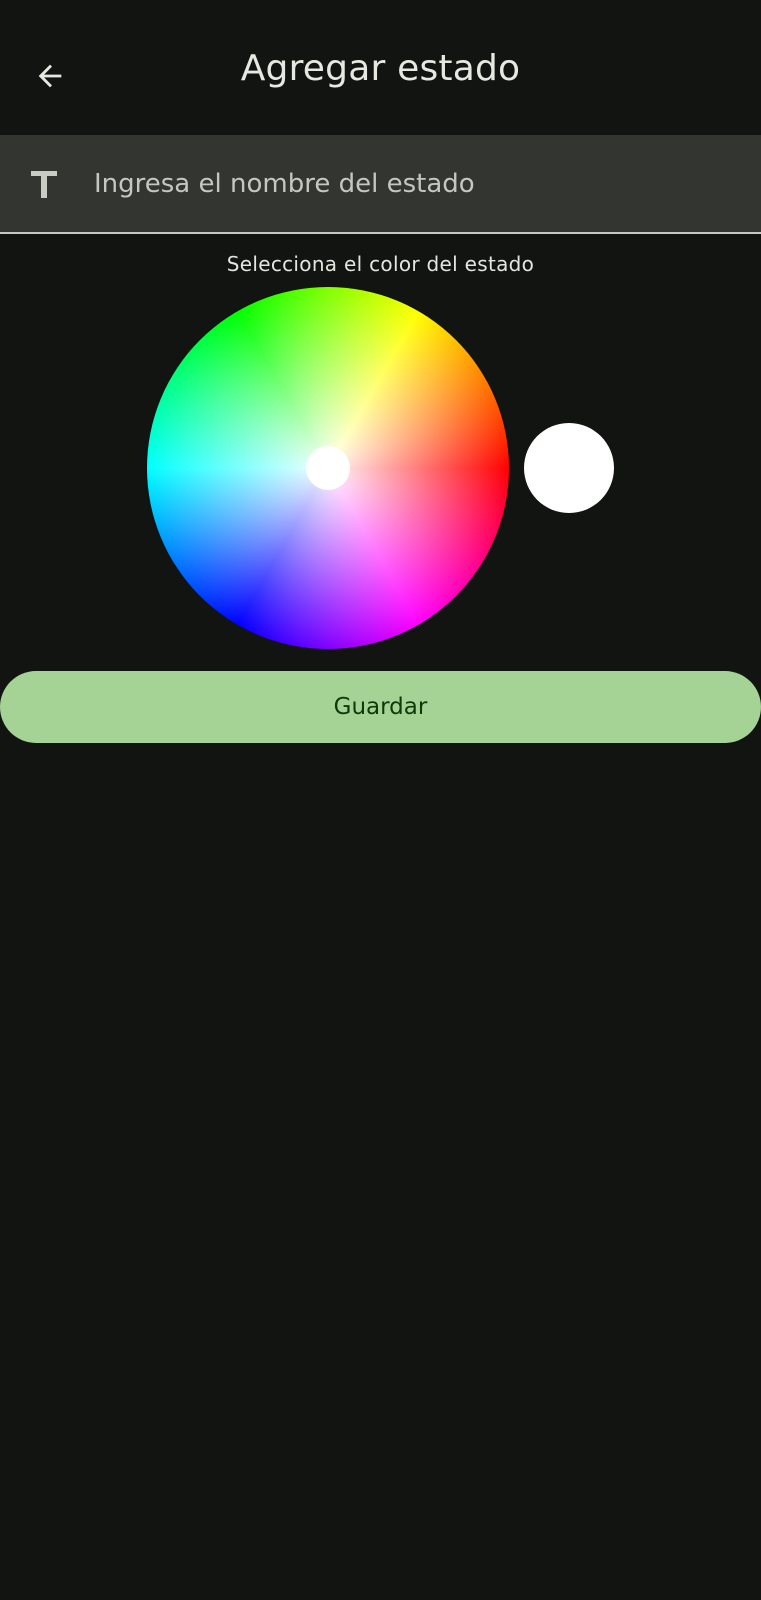  What do you see at coordinates (380, 264) in the screenshot?
I see `color-picker-label: Selecciona el color del estado` at bounding box center [380, 264].